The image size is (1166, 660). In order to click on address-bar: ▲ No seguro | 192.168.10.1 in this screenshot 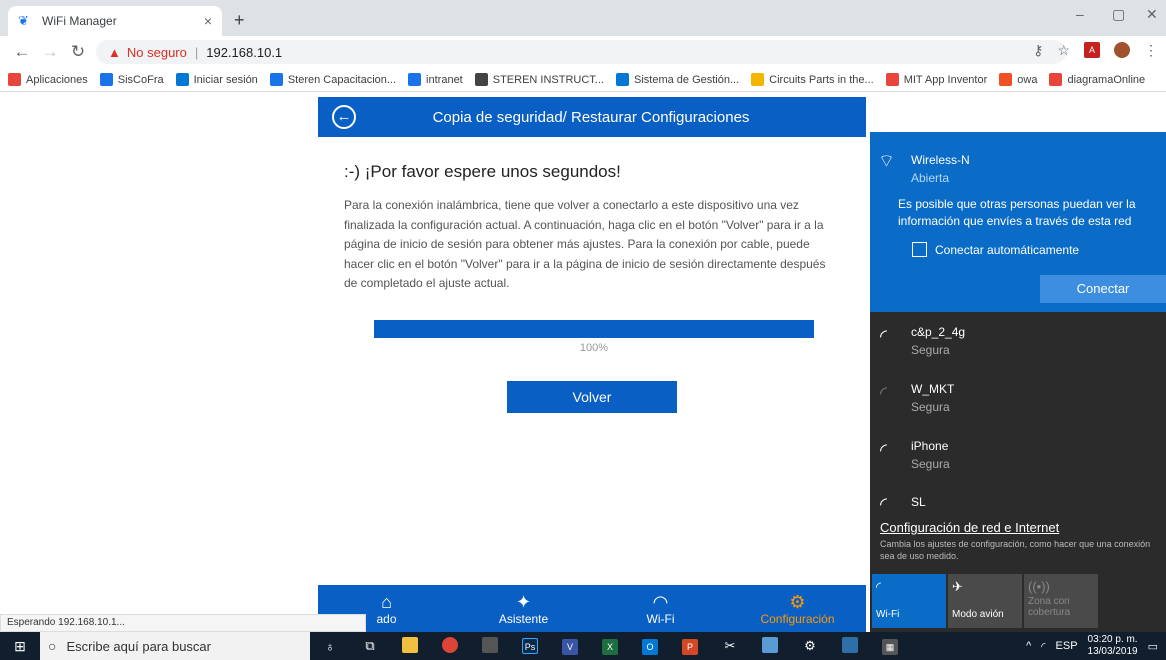, I will do `click(581, 52)`.